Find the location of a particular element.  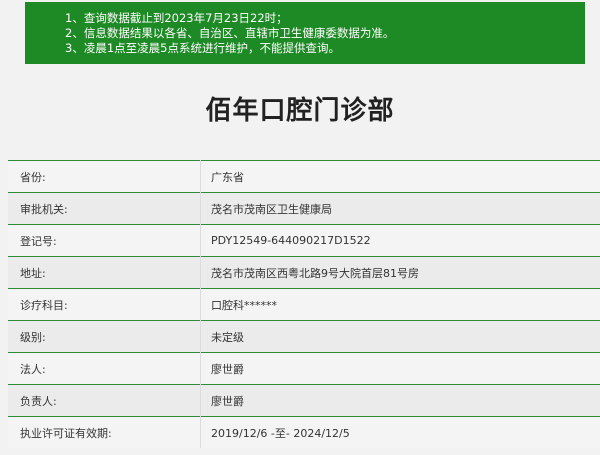

row-label: 省份: is located at coordinates (104, 176).